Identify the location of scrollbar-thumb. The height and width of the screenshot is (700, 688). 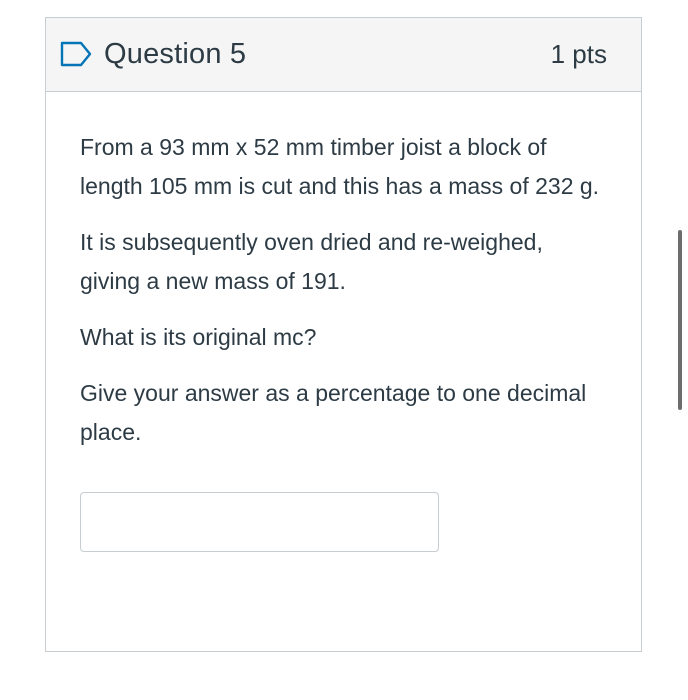
(680, 320).